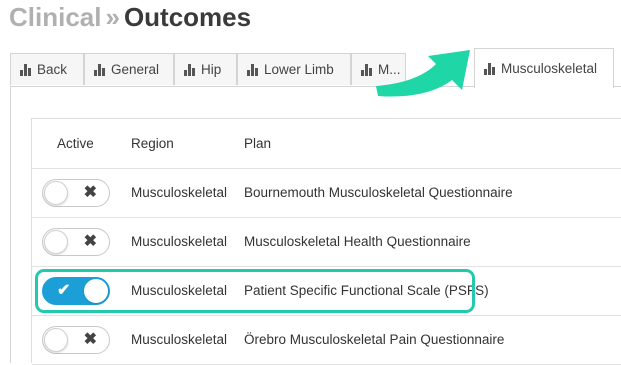 This screenshot has width=621, height=365. Describe the element at coordinates (135, 69) in the screenshot. I see `tab-label: General` at that location.